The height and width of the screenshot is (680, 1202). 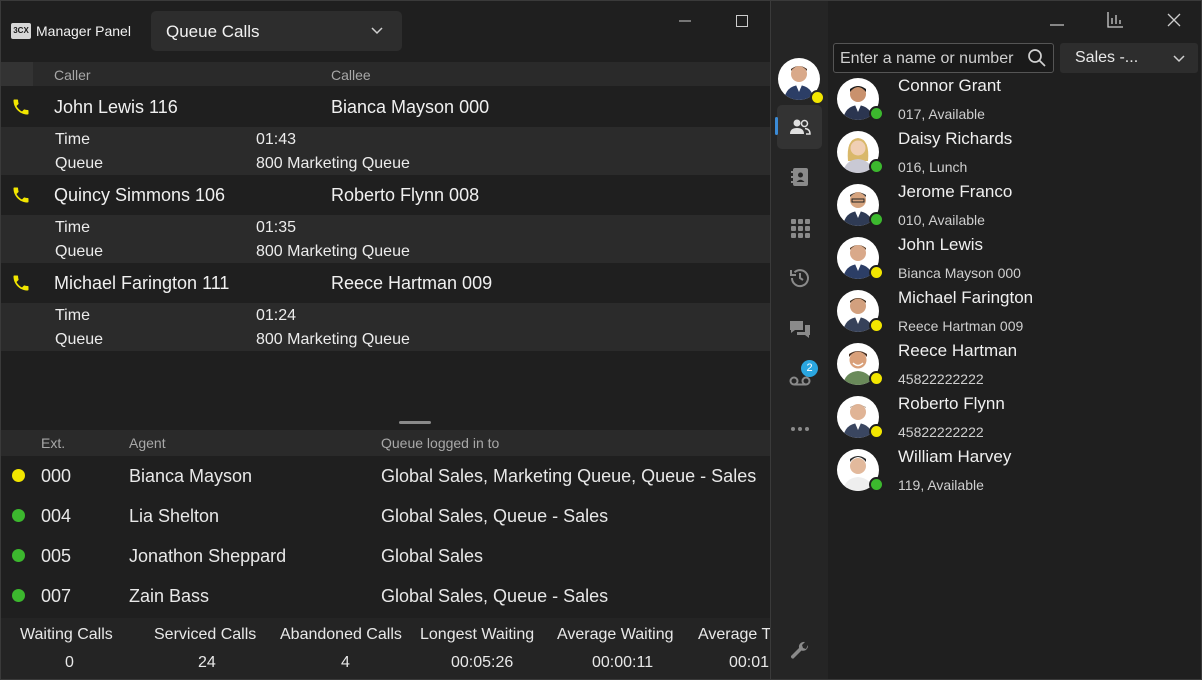 What do you see at coordinates (140, 195) in the screenshot?
I see `caller-name: Quincy Simmons 106` at bounding box center [140, 195].